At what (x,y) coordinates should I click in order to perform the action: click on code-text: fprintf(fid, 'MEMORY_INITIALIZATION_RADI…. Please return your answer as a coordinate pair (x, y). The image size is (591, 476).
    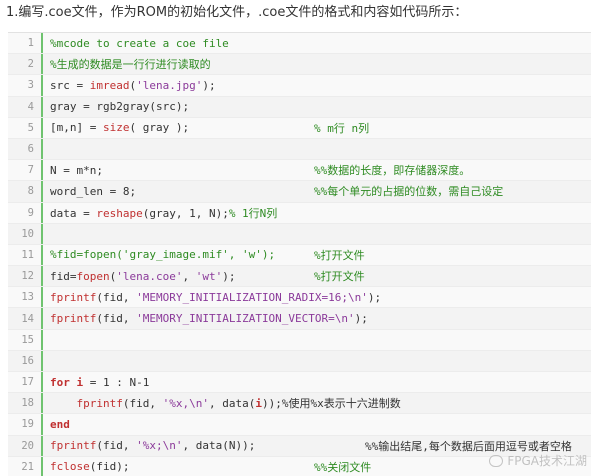
    Looking at the image, I should click on (212, 297).